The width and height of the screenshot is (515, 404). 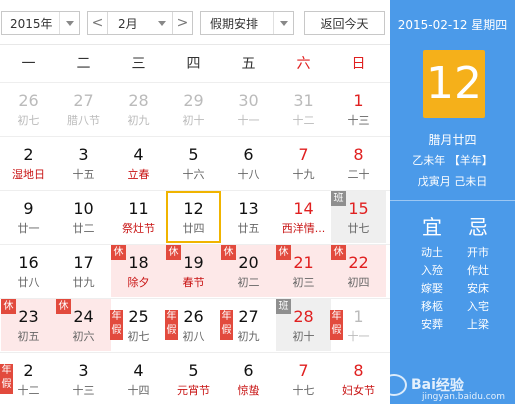 What do you see at coordinates (358, 378) in the screenshot?
I see `calendar-day: 8 妇女节` at bounding box center [358, 378].